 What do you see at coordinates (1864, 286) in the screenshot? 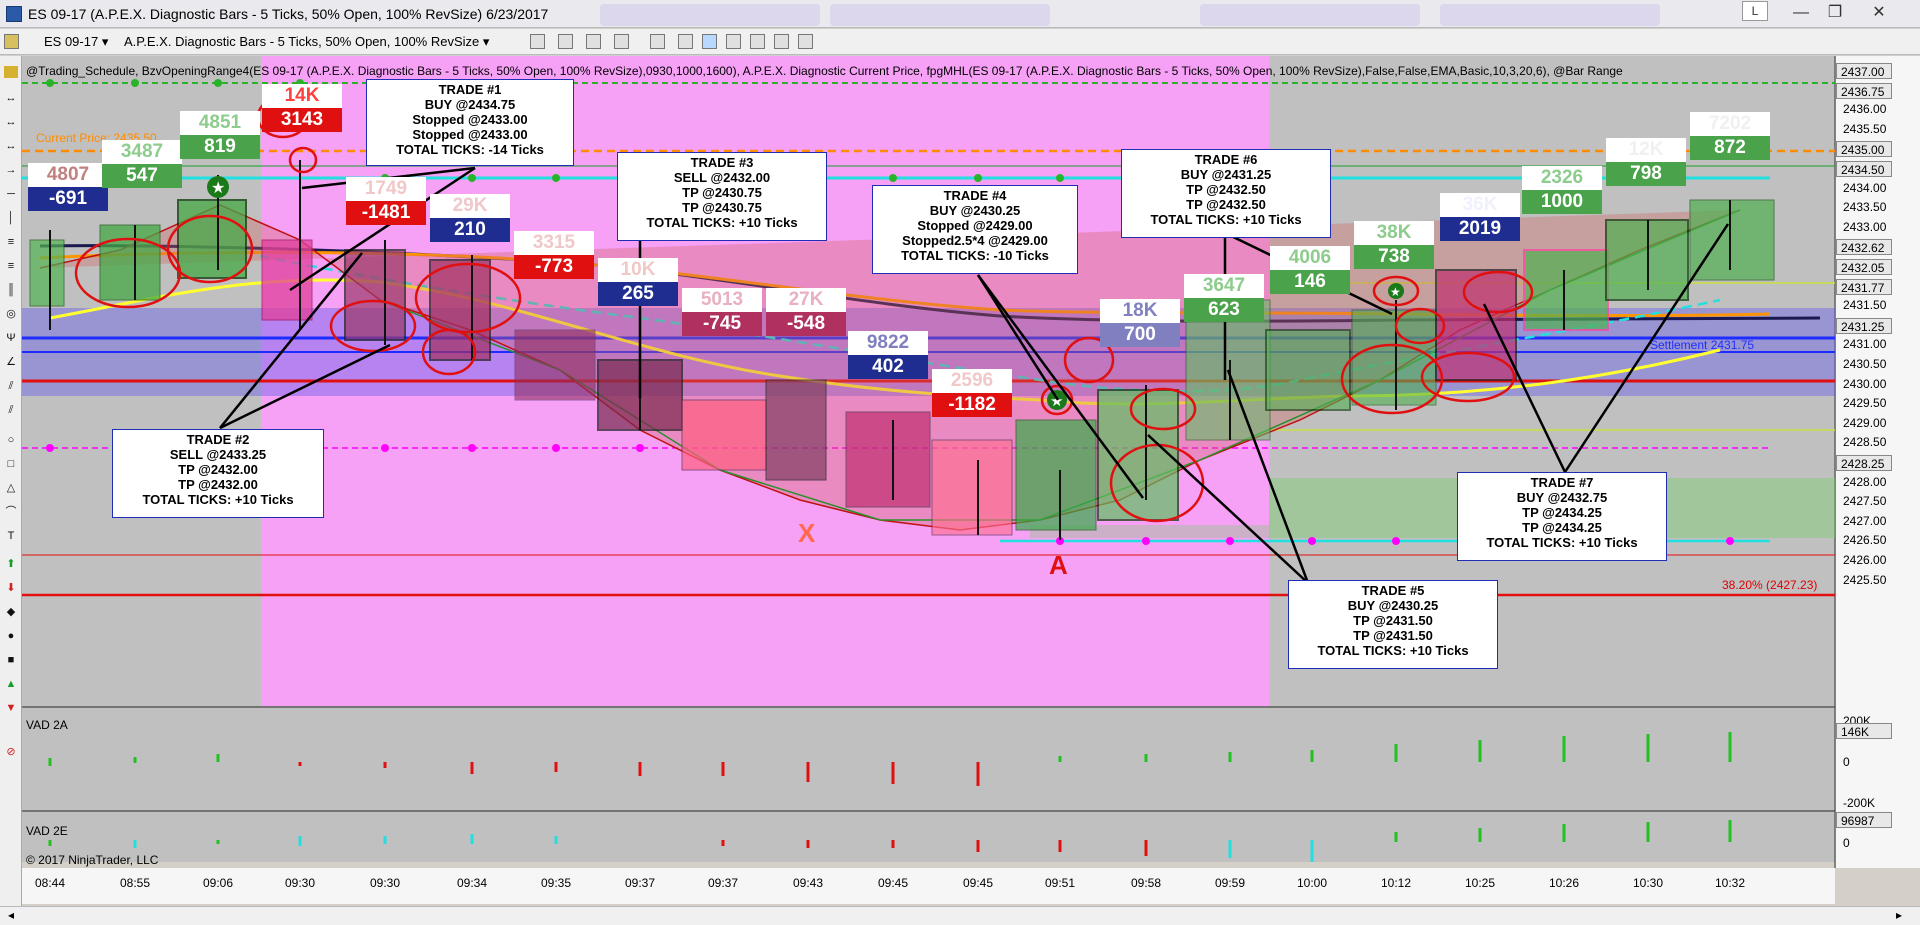
I see `price-tick: 2431.77` at bounding box center [1864, 286].